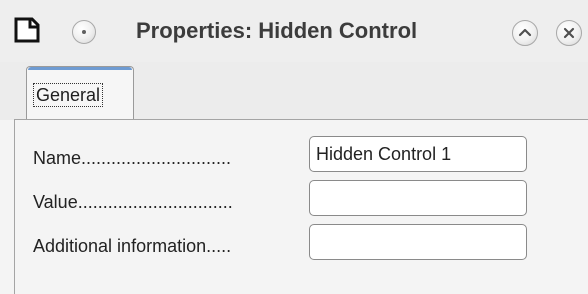 Image resolution: width=588 pixels, height=294 pixels. I want to click on window-menu-icon, so click(84, 32).